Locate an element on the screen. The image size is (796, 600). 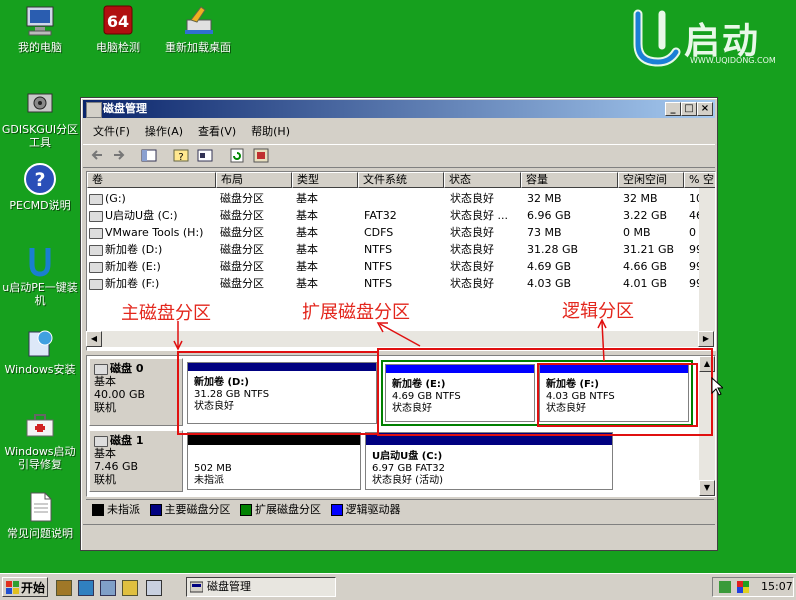
taskbar-item-label: 磁盘管理 is located at coordinates (229, 586).